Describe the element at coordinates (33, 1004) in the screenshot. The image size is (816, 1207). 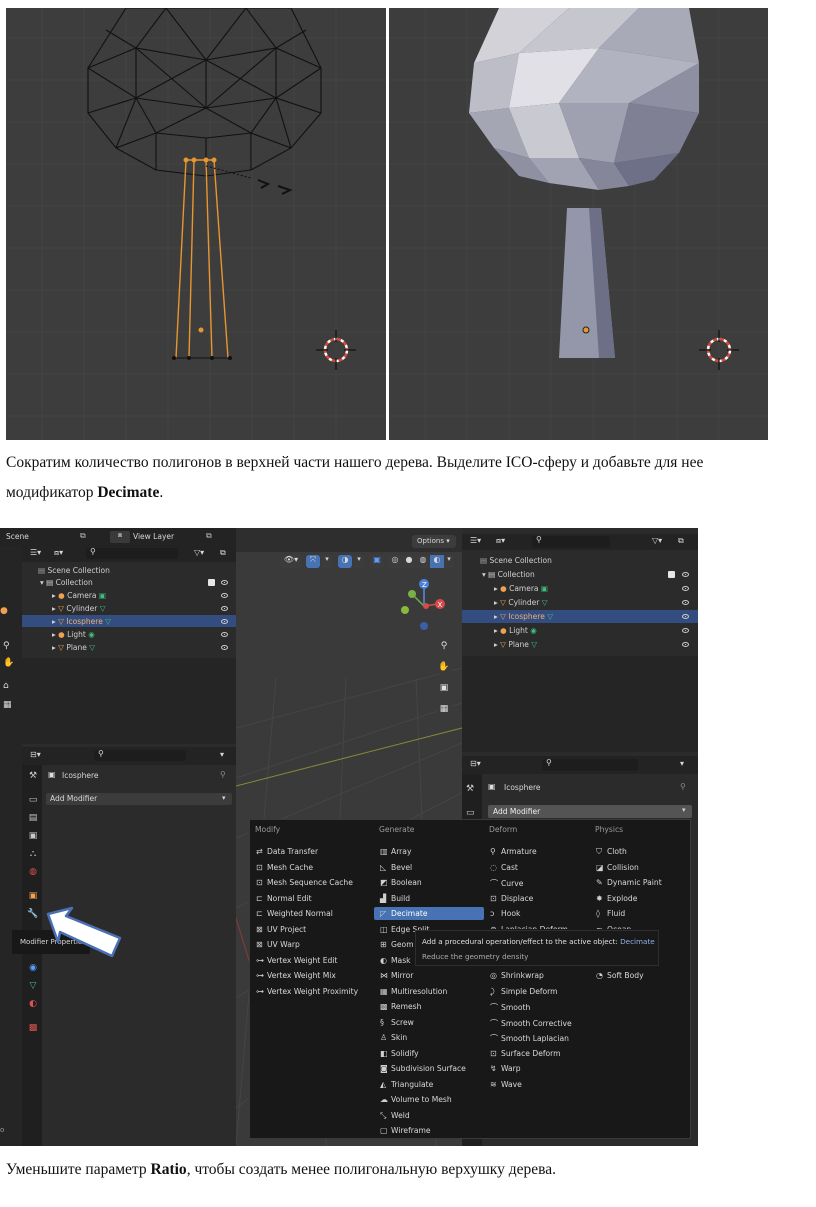
I see `material-tab-icon: ◐` at that location.